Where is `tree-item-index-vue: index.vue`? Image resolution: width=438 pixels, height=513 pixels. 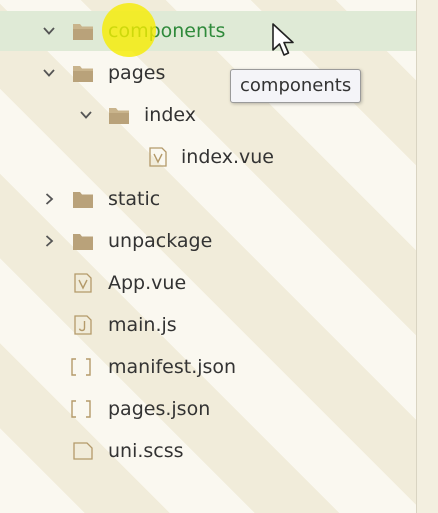
tree-item-index-vue: index.vue is located at coordinates (208, 157).